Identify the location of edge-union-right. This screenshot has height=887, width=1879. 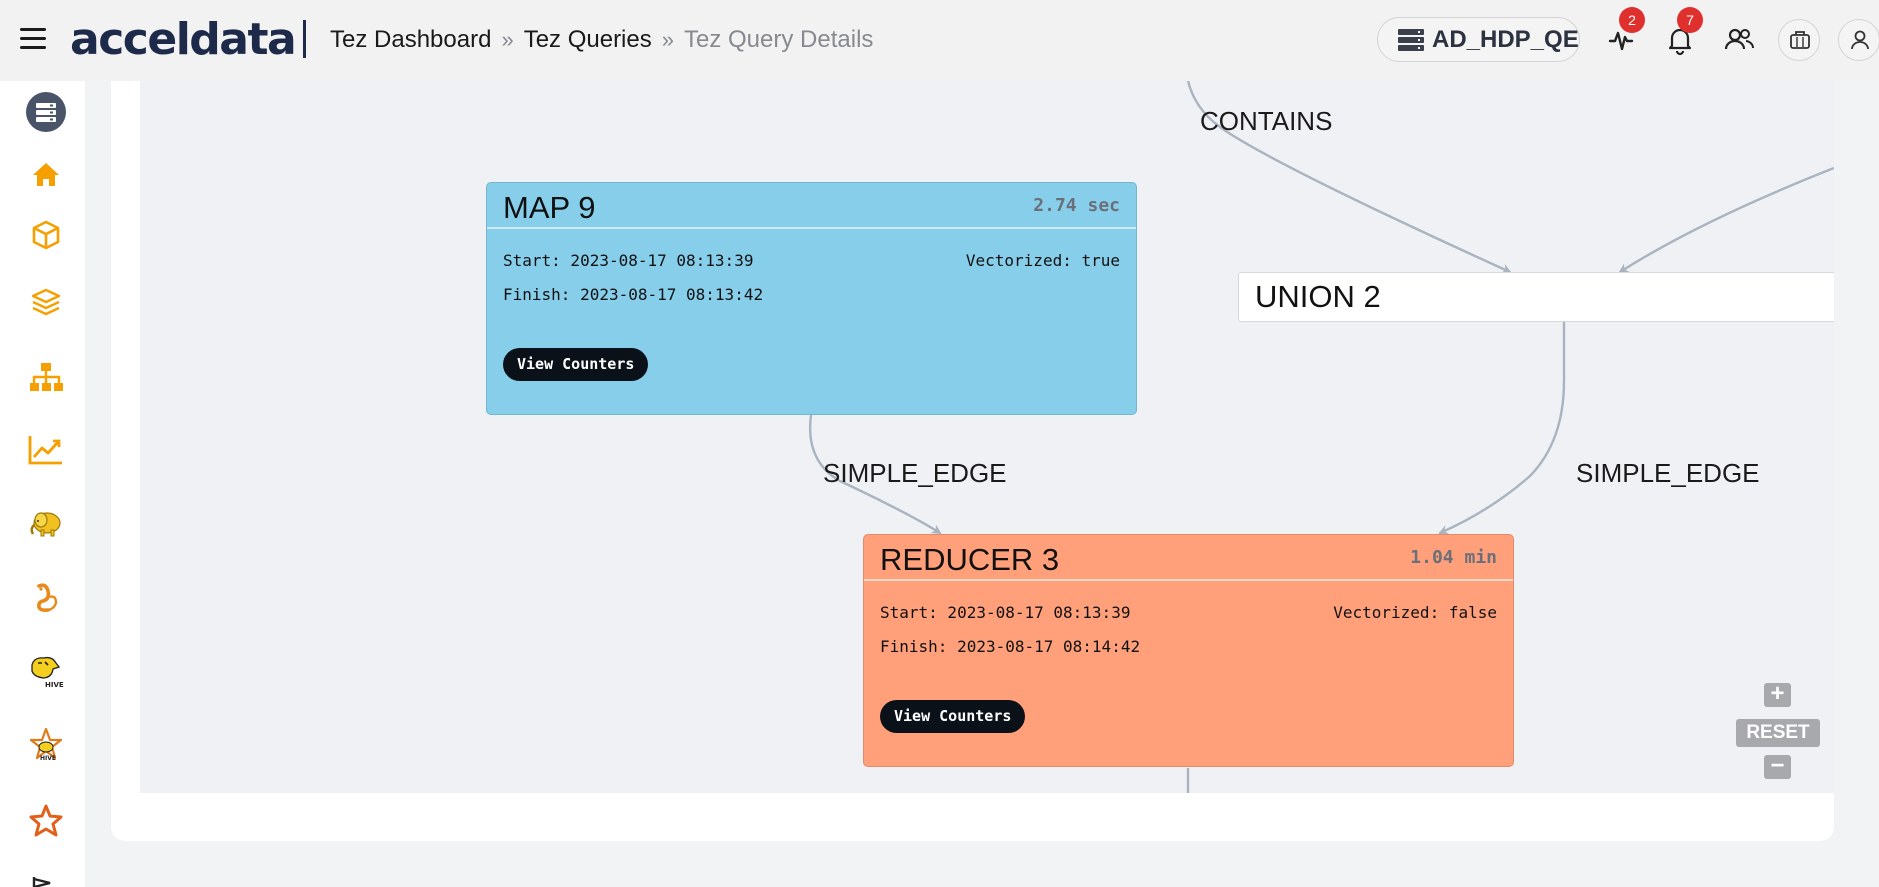
(1726, 220).